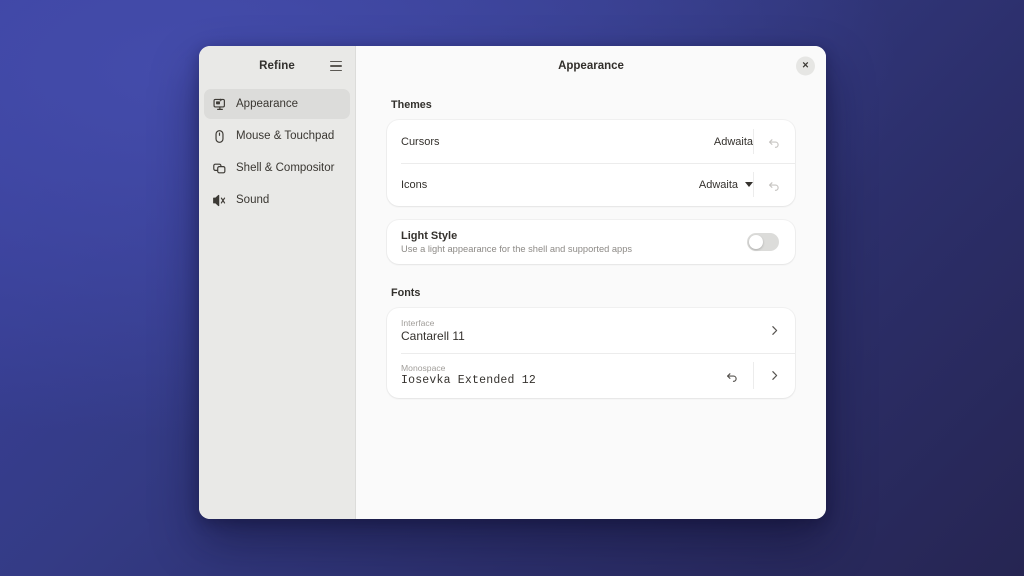 Image resolution: width=1024 pixels, height=576 pixels. I want to click on row-interface-font: Interface Cantarell 11, so click(591, 330).